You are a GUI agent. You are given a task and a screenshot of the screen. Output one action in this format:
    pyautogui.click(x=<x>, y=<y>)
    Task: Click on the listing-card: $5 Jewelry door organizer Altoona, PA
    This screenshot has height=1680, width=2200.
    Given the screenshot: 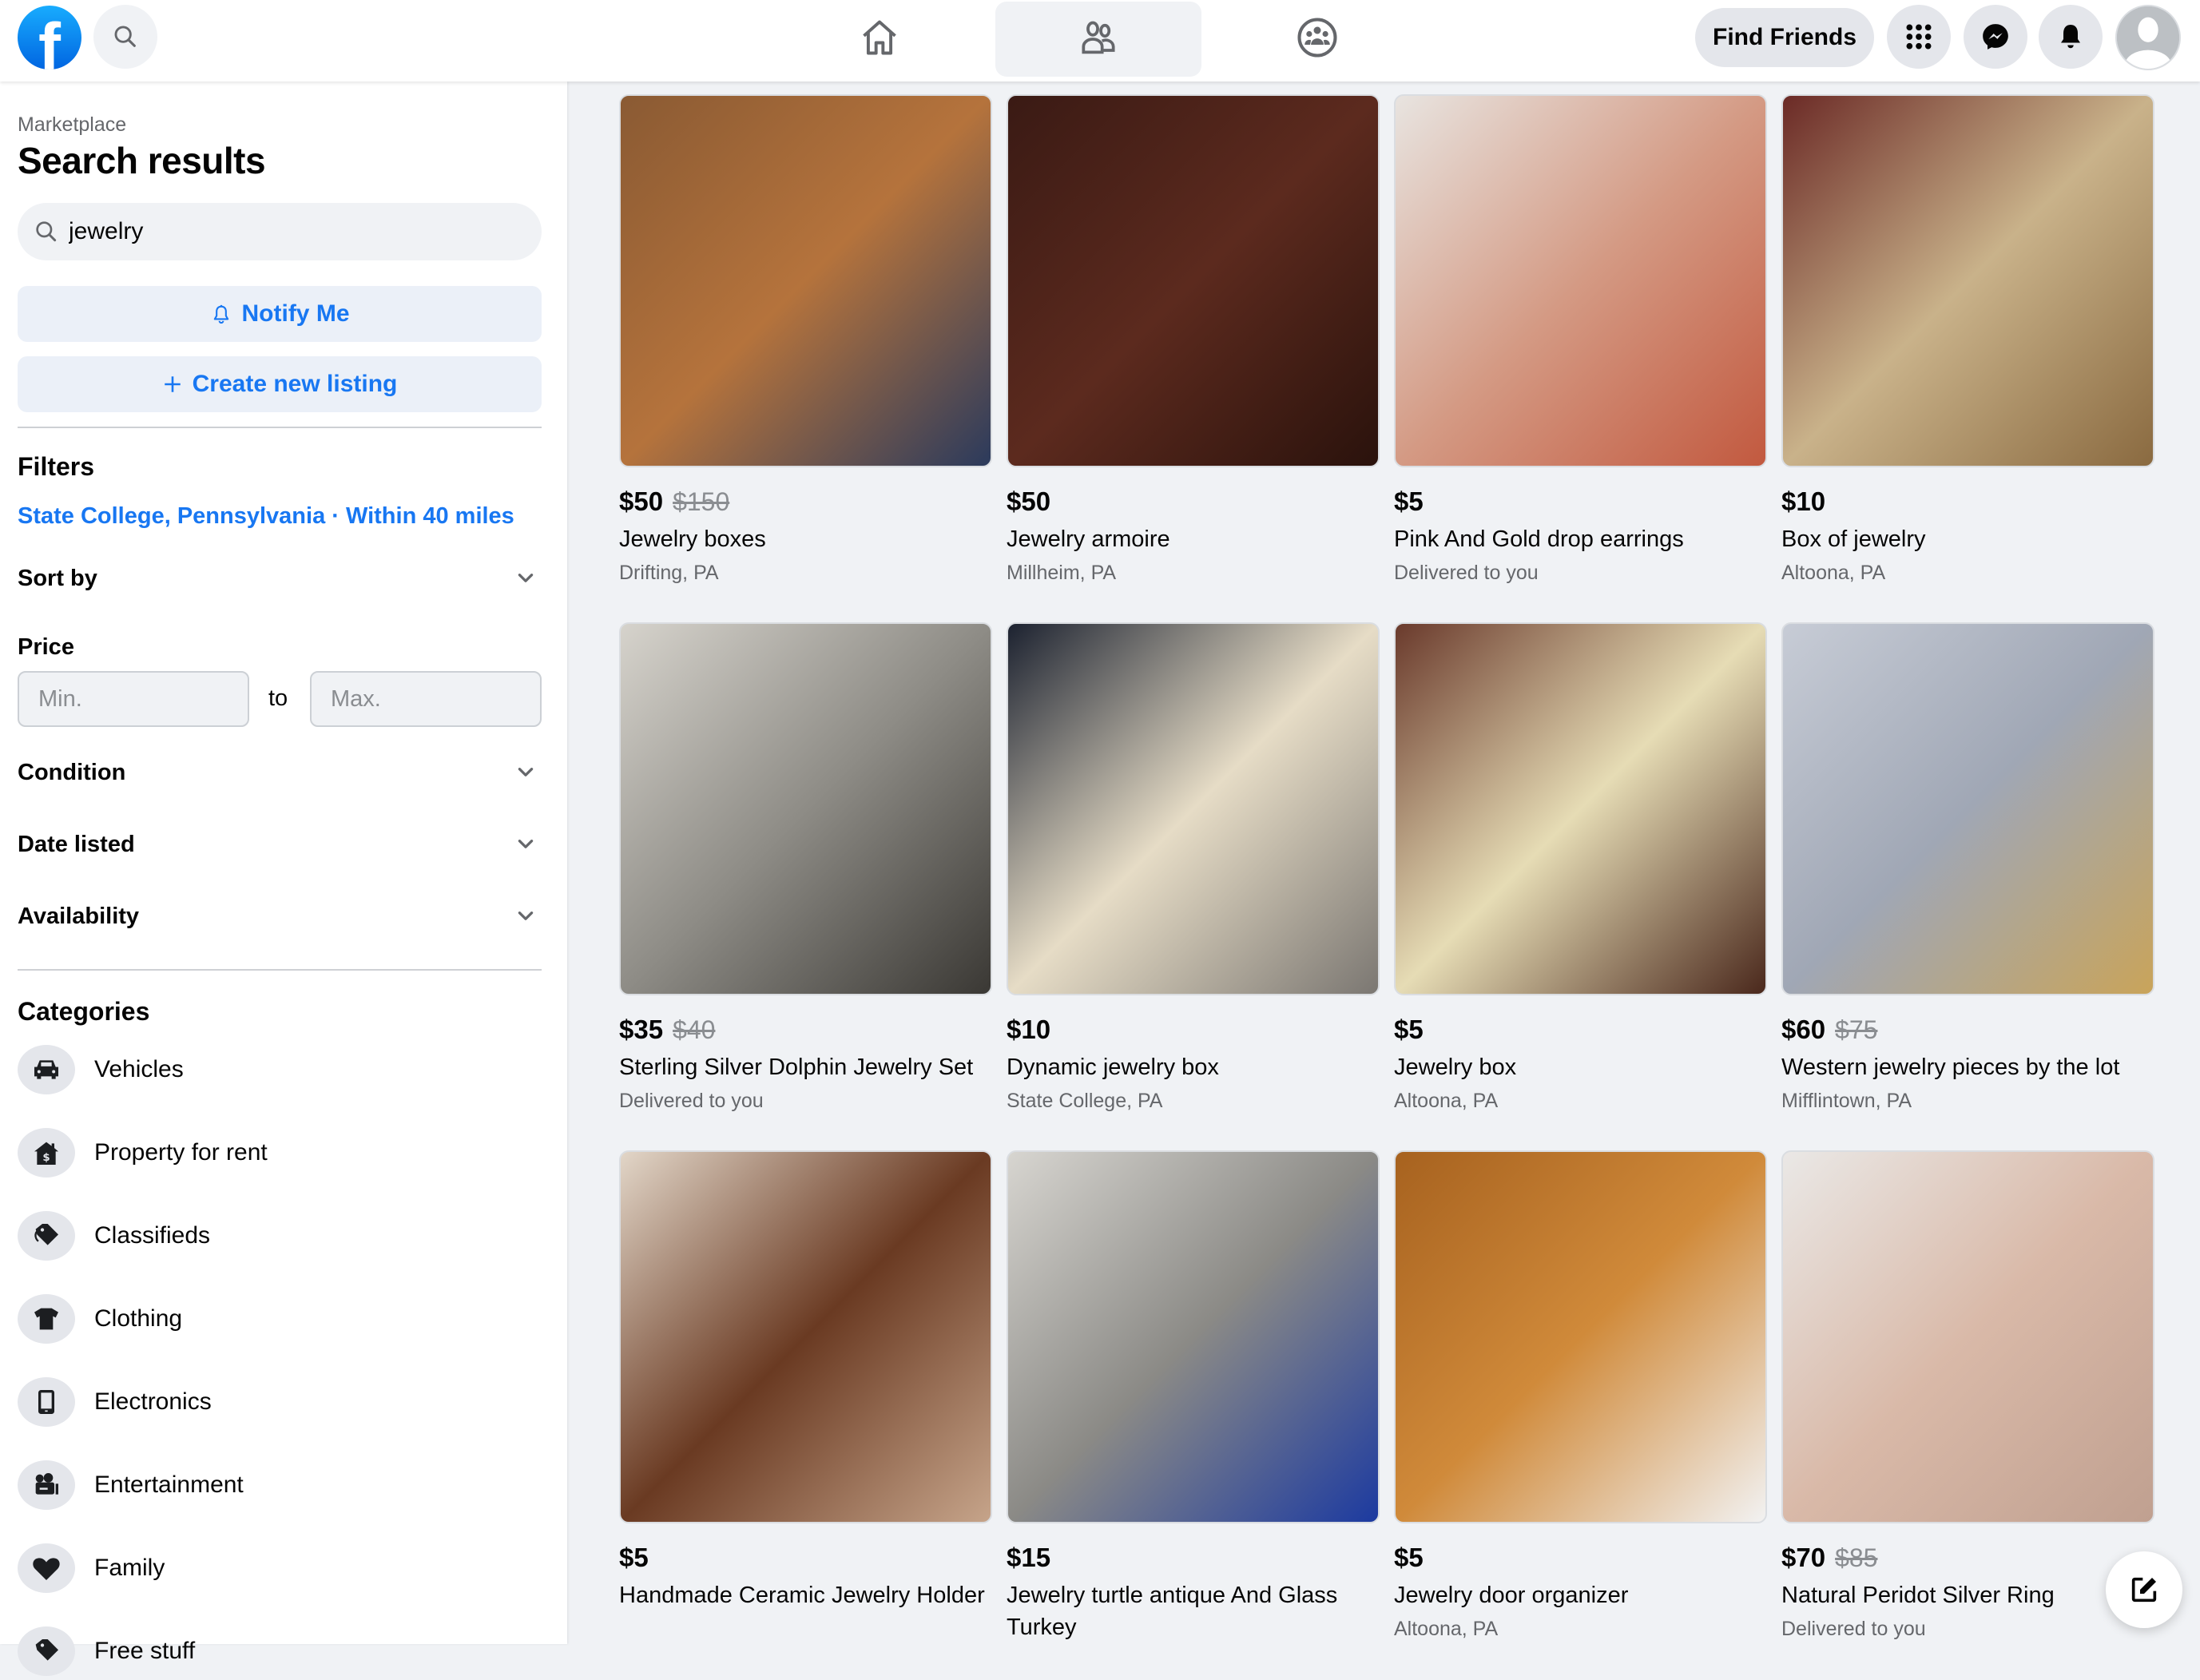 What is the action you would take?
    pyautogui.click(x=1580, y=1396)
    